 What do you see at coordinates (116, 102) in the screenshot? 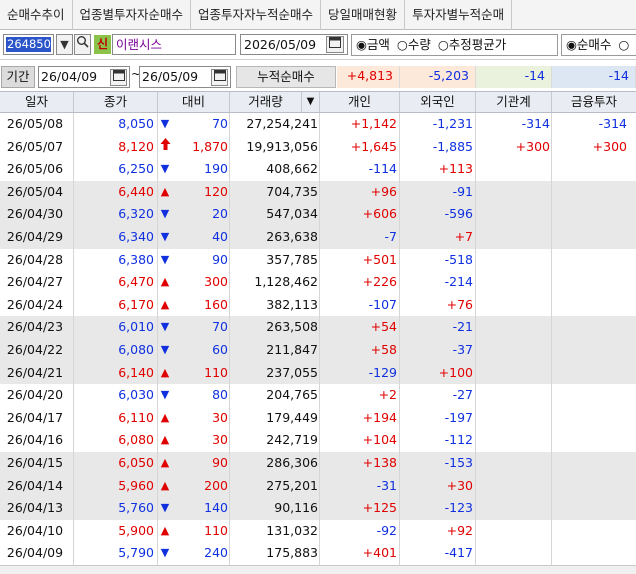
I see `header-close: 종가` at bounding box center [116, 102].